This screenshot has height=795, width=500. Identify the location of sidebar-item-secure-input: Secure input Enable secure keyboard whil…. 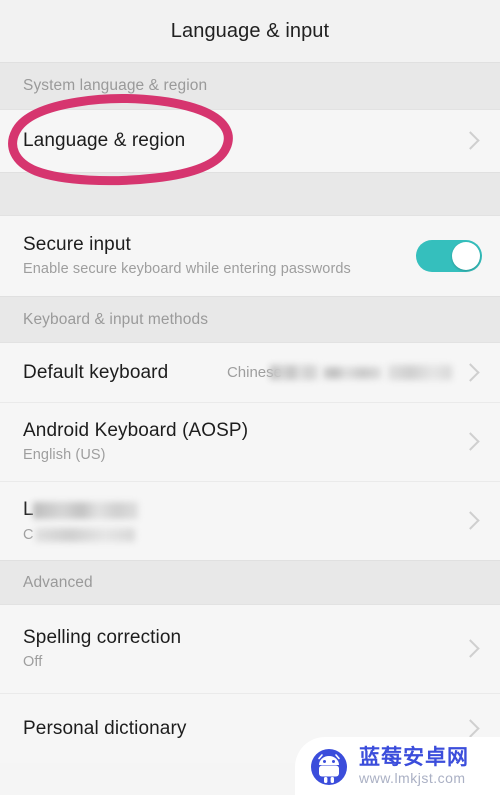
(250, 256).